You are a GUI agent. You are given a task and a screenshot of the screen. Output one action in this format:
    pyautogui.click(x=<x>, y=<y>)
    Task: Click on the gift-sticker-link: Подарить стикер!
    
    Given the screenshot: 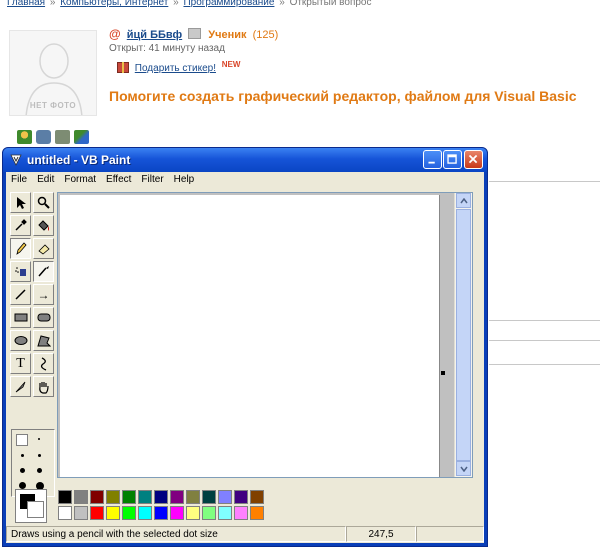 What is the action you would take?
    pyautogui.click(x=175, y=68)
    